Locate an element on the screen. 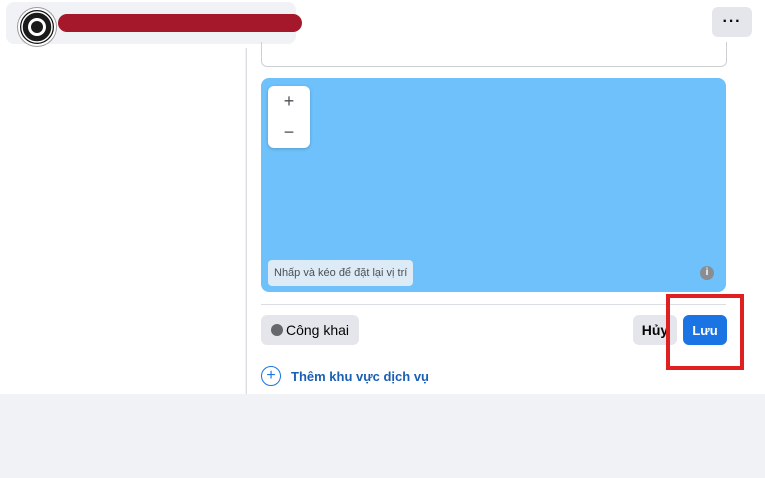 This screenshot has height=478, width=765. address-input is located at coordinates (494, 54).